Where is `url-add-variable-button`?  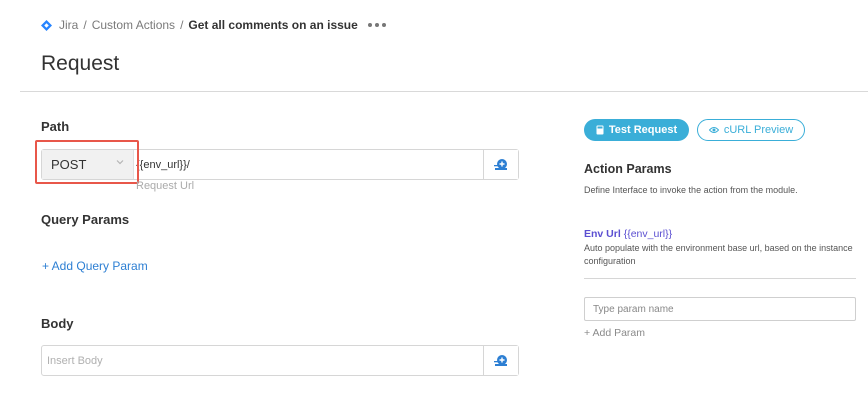 url-add-variable-button is located at coordinates (500, 164).